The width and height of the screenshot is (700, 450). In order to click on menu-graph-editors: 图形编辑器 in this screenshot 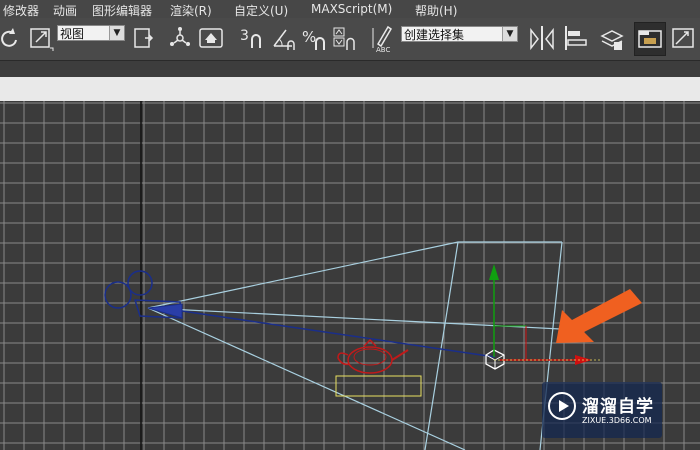, I will do `click(122, 10)`.